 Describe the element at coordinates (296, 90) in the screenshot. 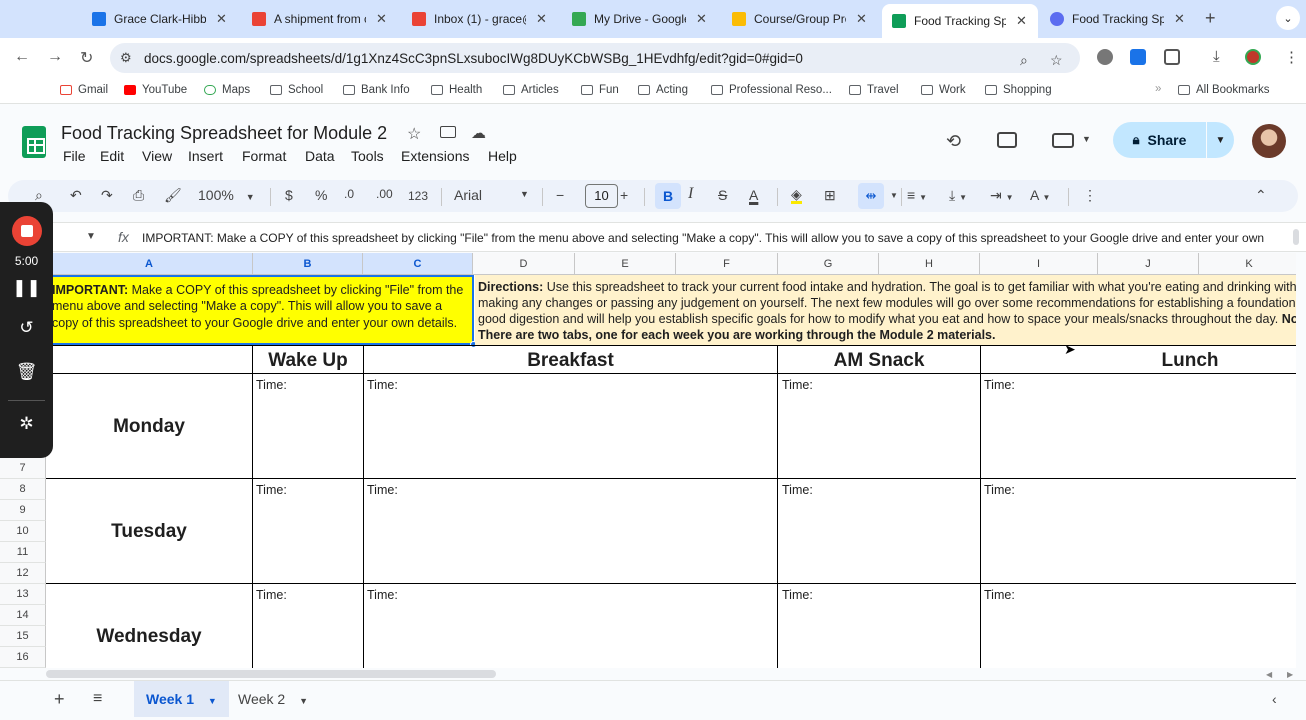

I see `bookmark-folder: School` at that location.